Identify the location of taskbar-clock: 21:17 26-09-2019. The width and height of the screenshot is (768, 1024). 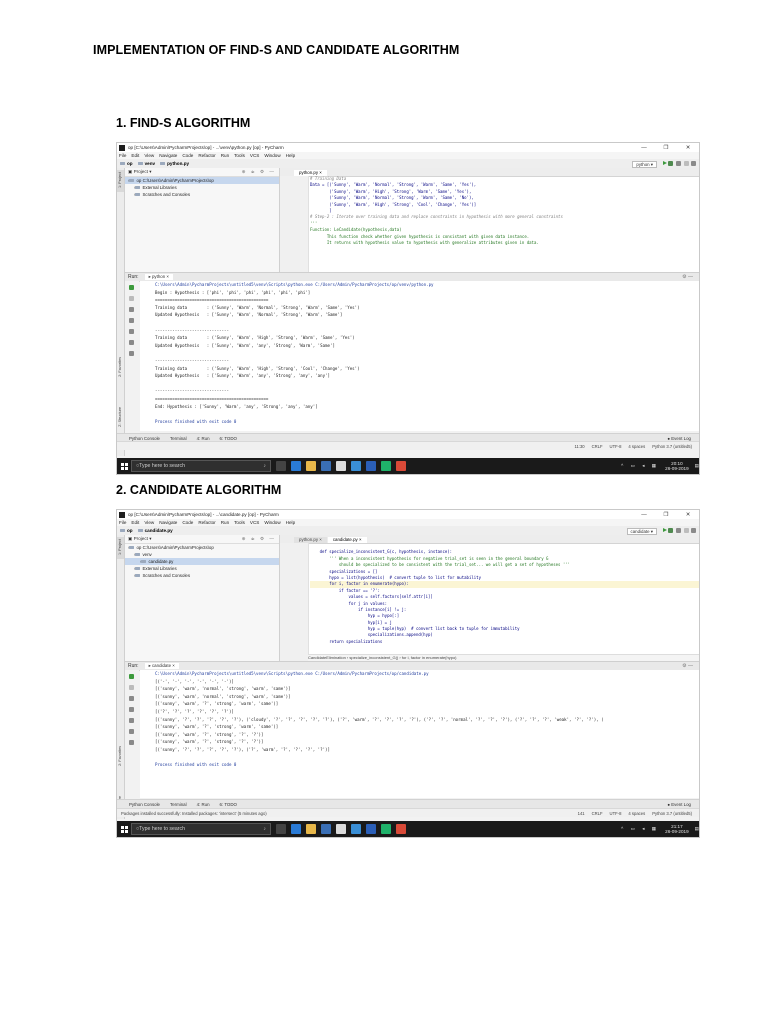
(677, 829).